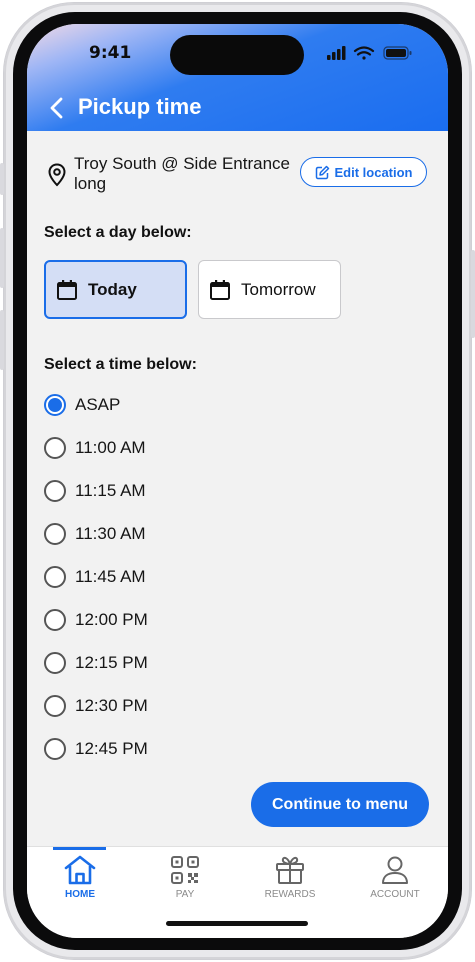  Describe the element at coordinates (110, 490) in the screenshot. I see `time-option-label: 11:15 AM` at that location.